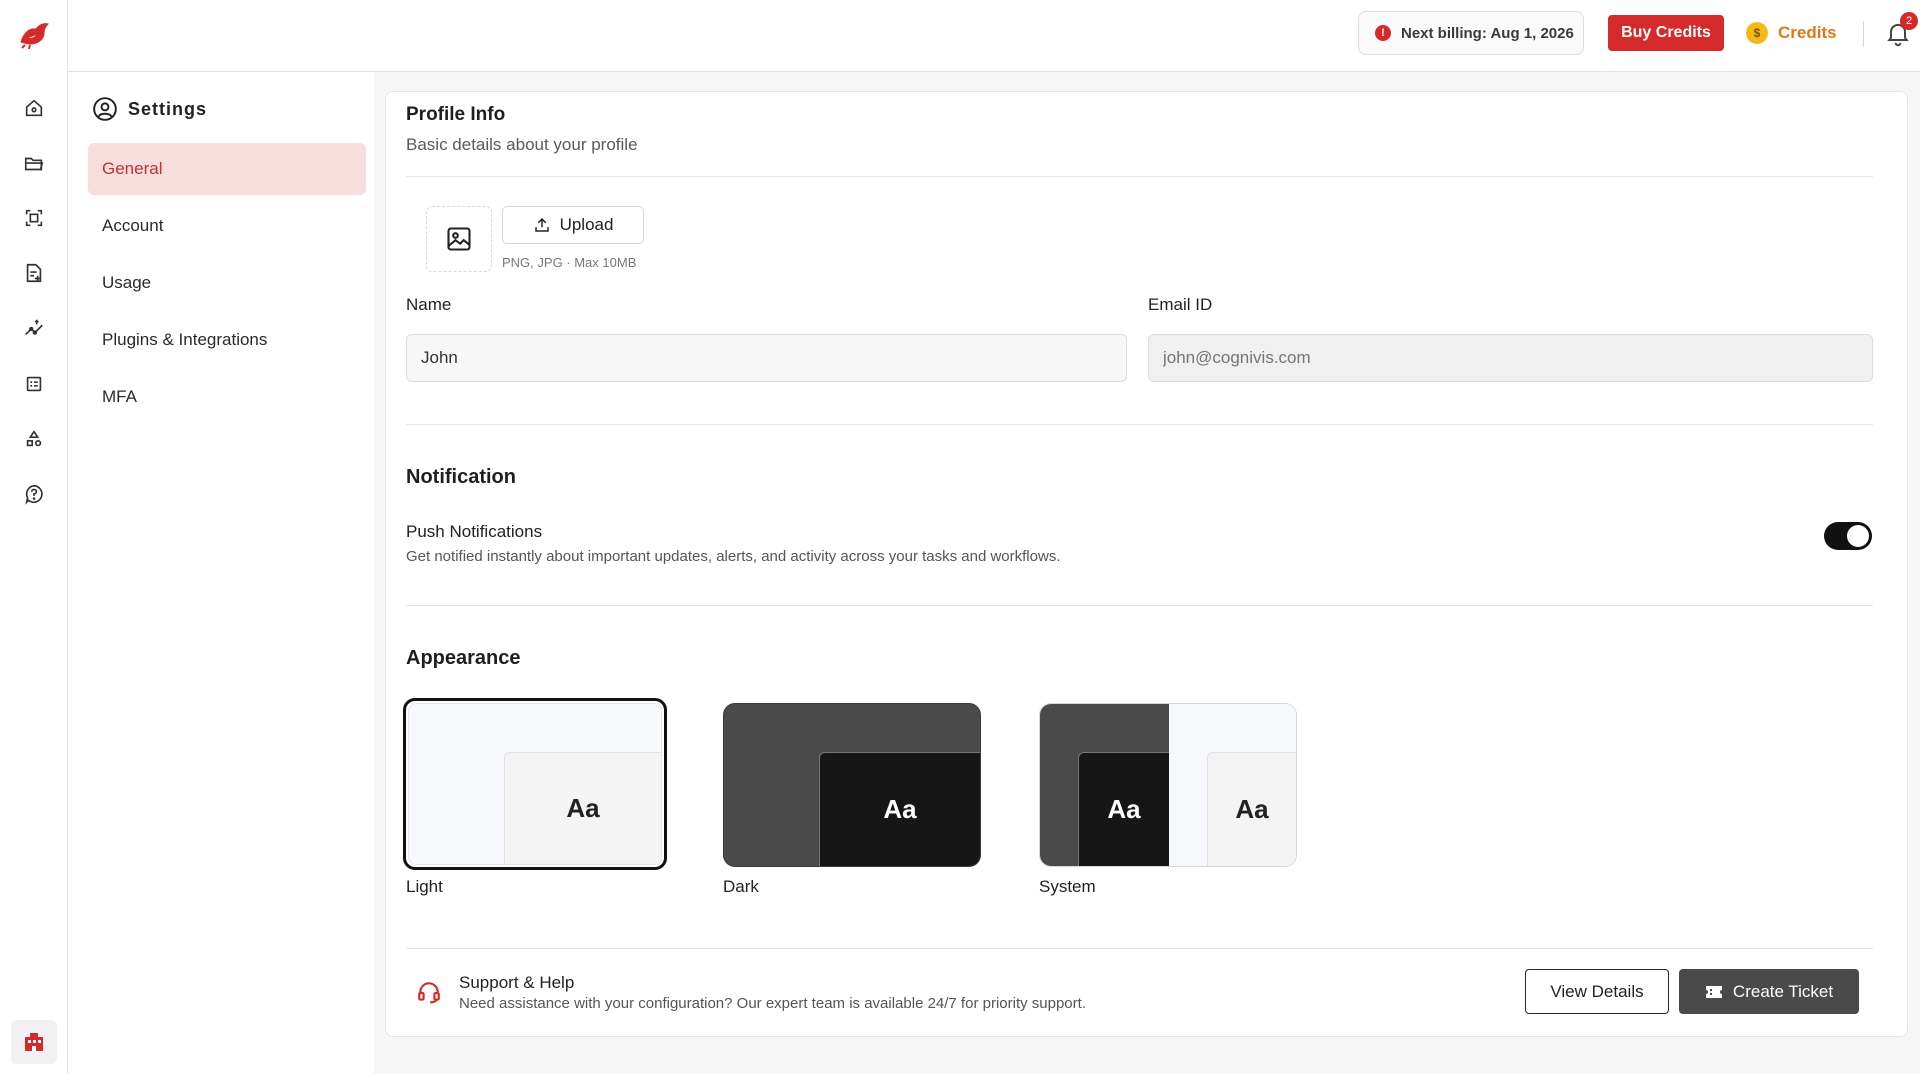 This screenshot has height=1074, width=1920. What do you see at coordinates (1383, 33) in the screenshot?
I see `alert-icon: !` at bounding box center [1383, 33].